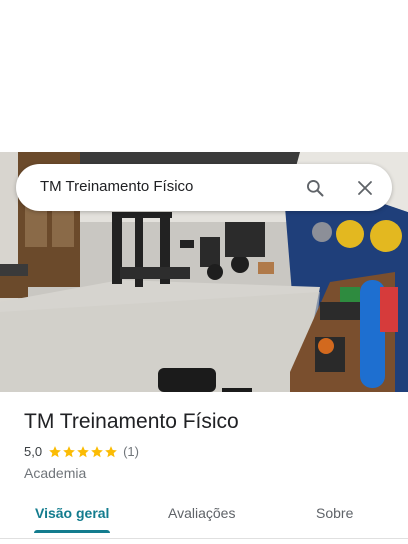 This screenshot has height=544, width=408. What do you see at coordinates (204, 538) in the screenshot?
I see `divider` at bounding box center [204, 538].